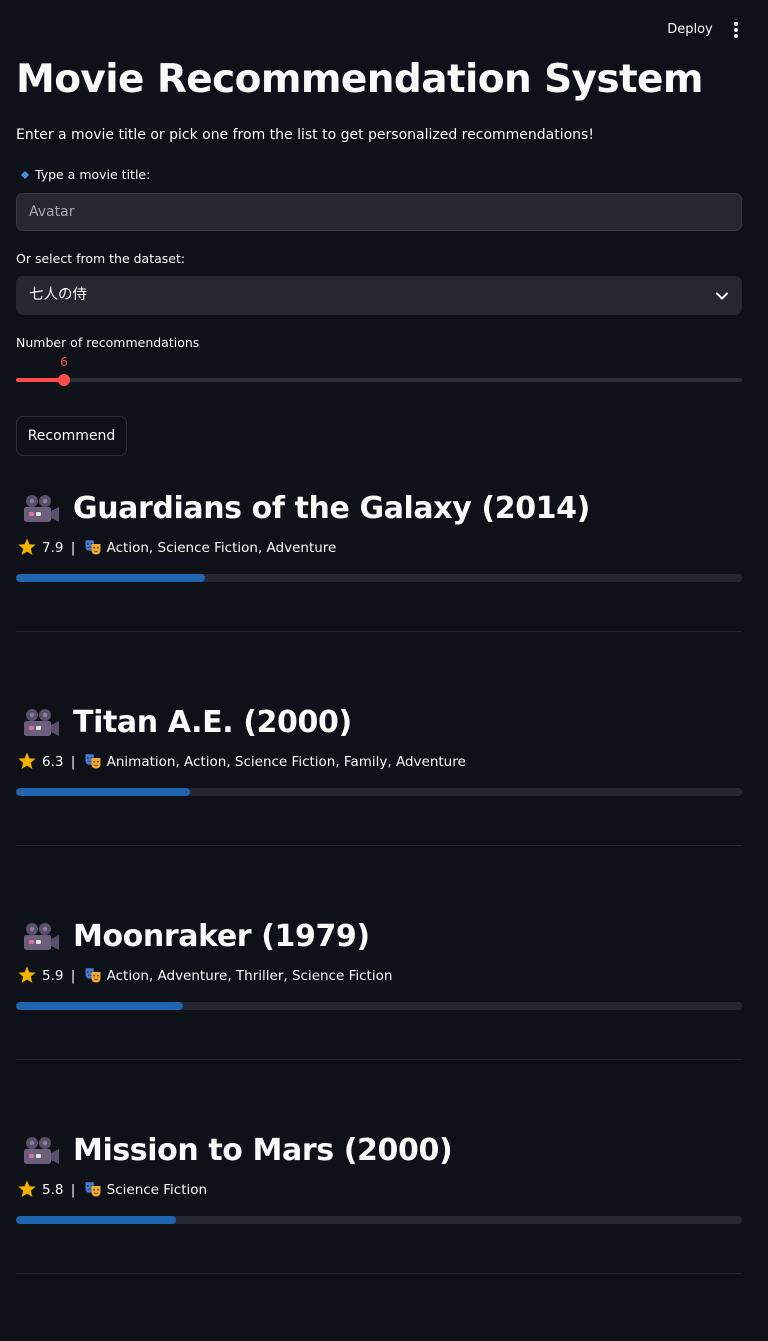  What do you see at coordinates (40, 380) in the screenshot?
I see `count-slider-fill` at bounding box center [40, 380].